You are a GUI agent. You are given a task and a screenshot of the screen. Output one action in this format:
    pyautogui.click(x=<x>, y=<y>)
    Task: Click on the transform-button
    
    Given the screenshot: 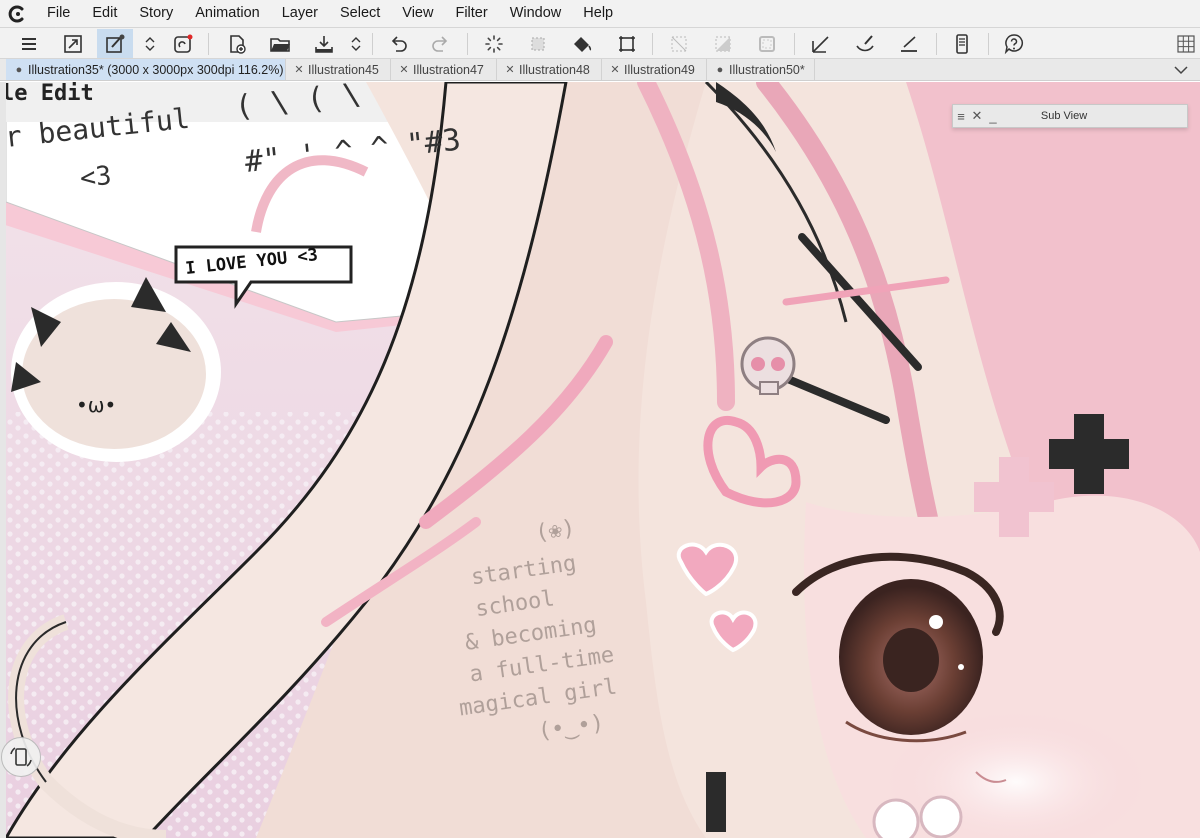 What is the action you would take?
    pyautogui.click(x=627, y=43)
    